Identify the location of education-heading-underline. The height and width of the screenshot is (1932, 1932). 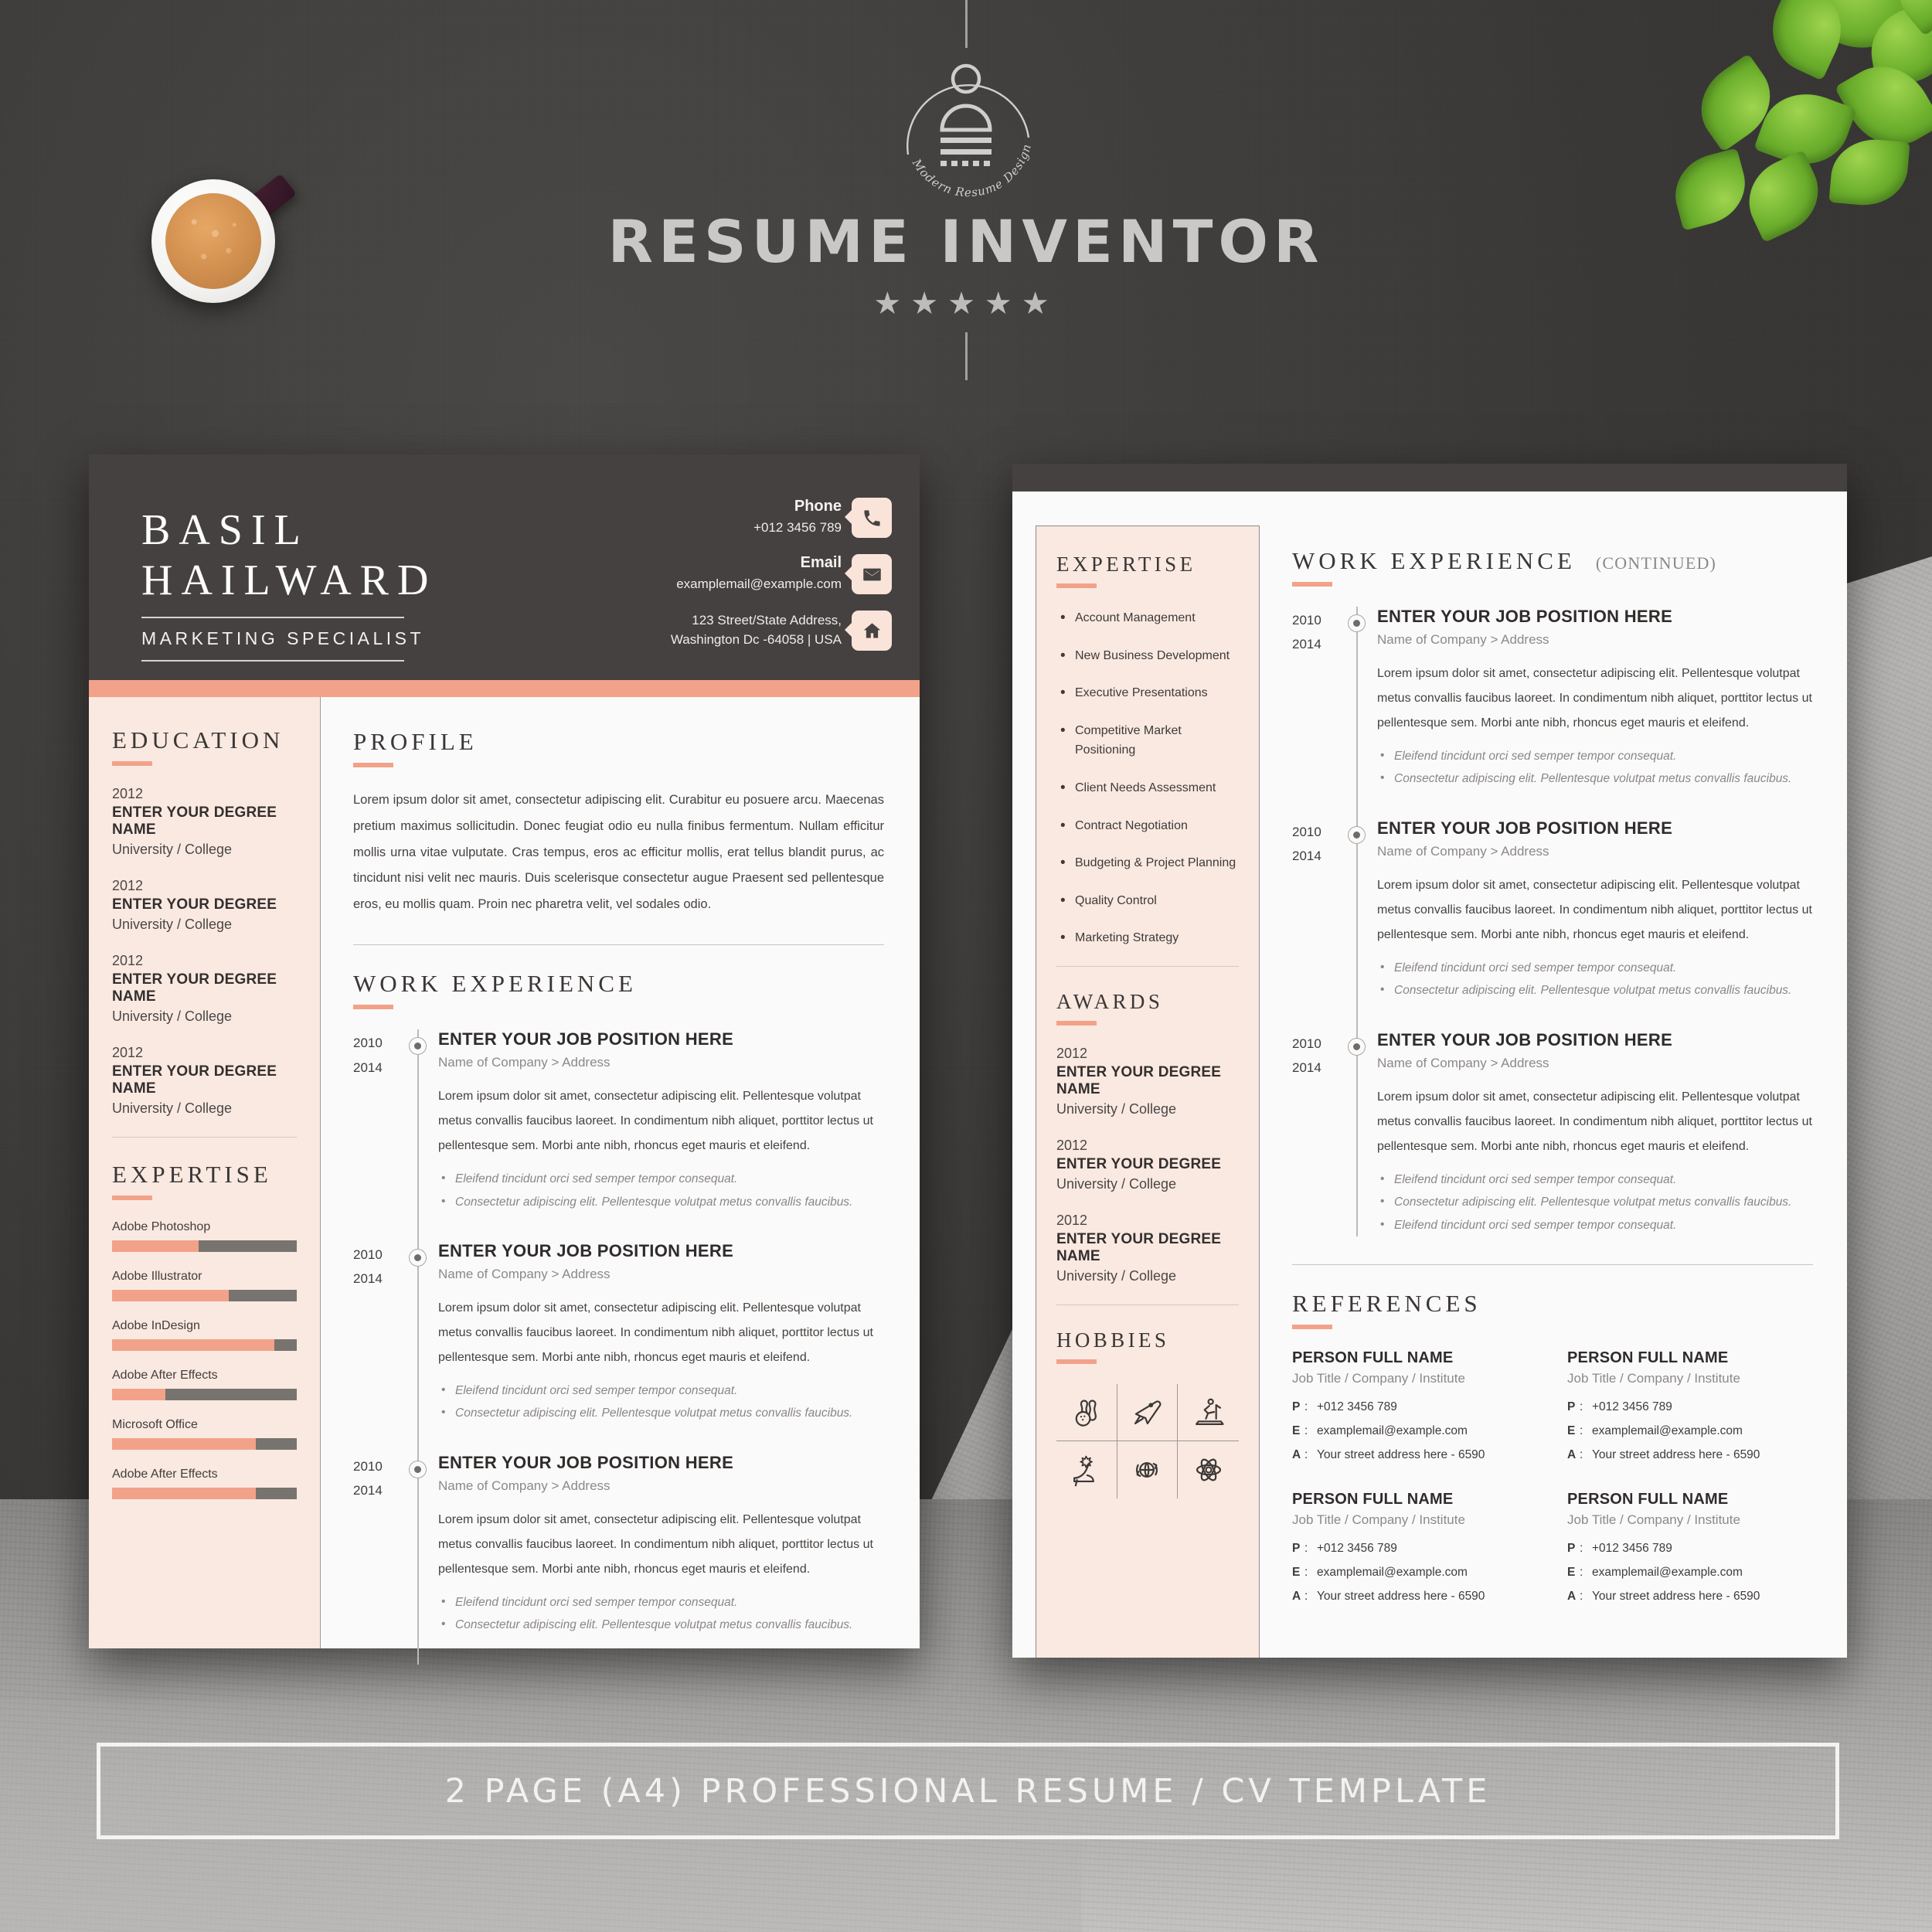
(132, 763).